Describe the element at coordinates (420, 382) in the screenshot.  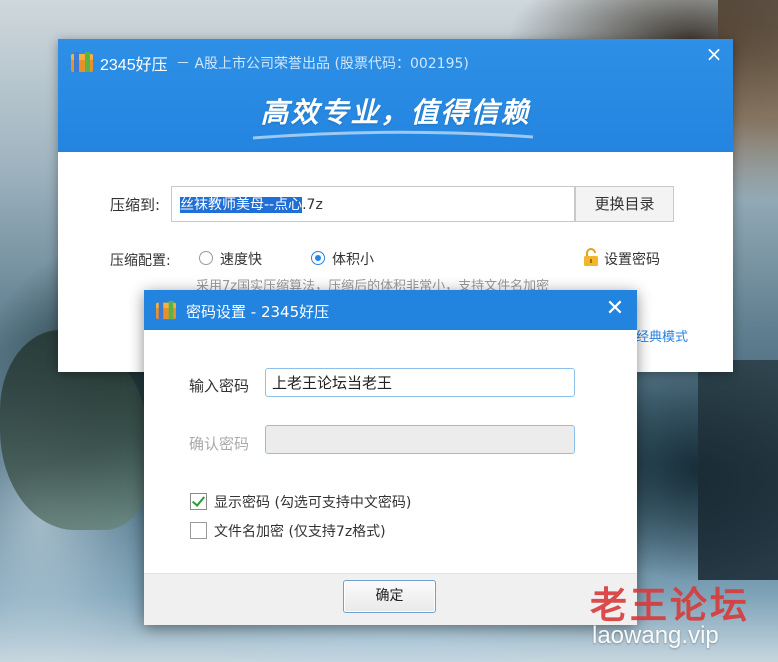
I see `password-input` at that location.